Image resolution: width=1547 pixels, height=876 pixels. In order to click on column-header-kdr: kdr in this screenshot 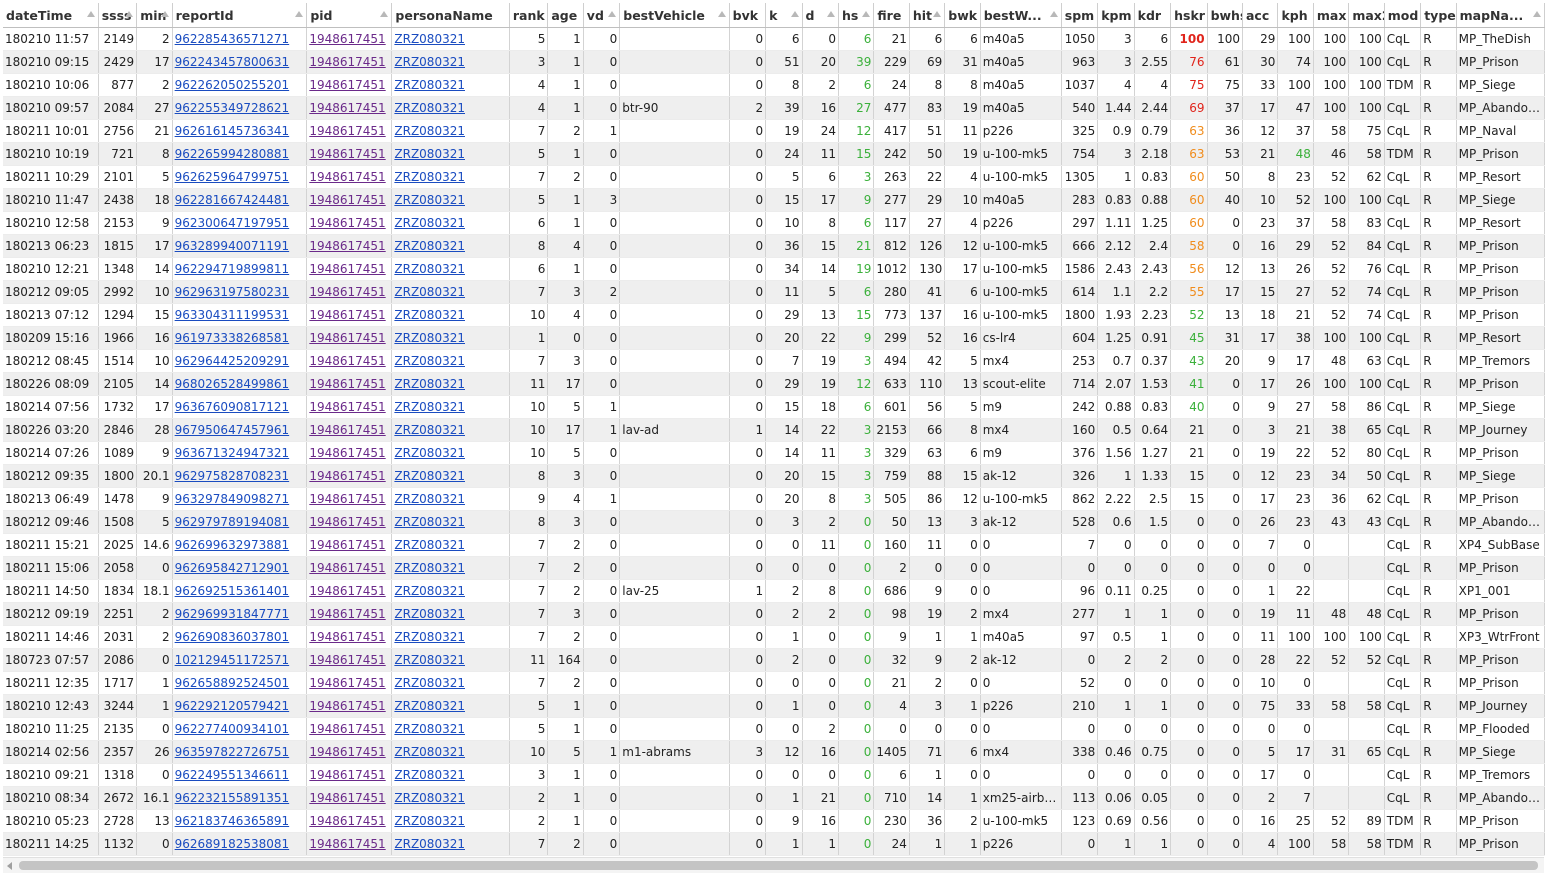, I will do `click(1153, 15)`.